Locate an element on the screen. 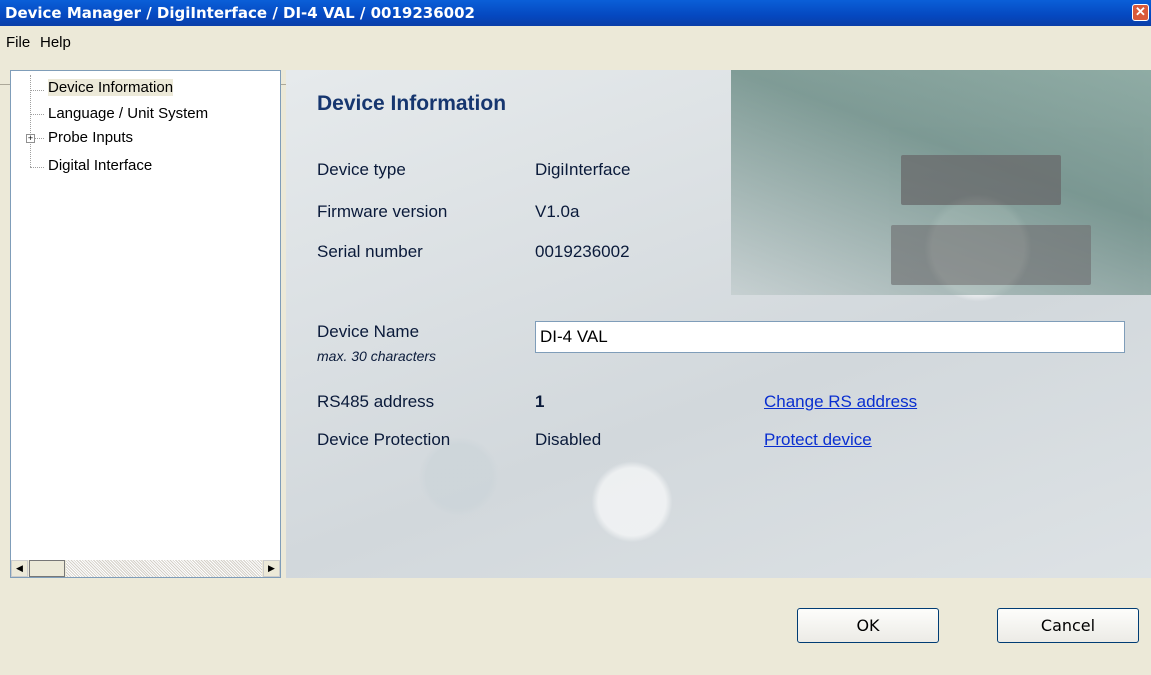  tree-item-probe-inputs: Probe Inputs is located at coordinates (90, 137).